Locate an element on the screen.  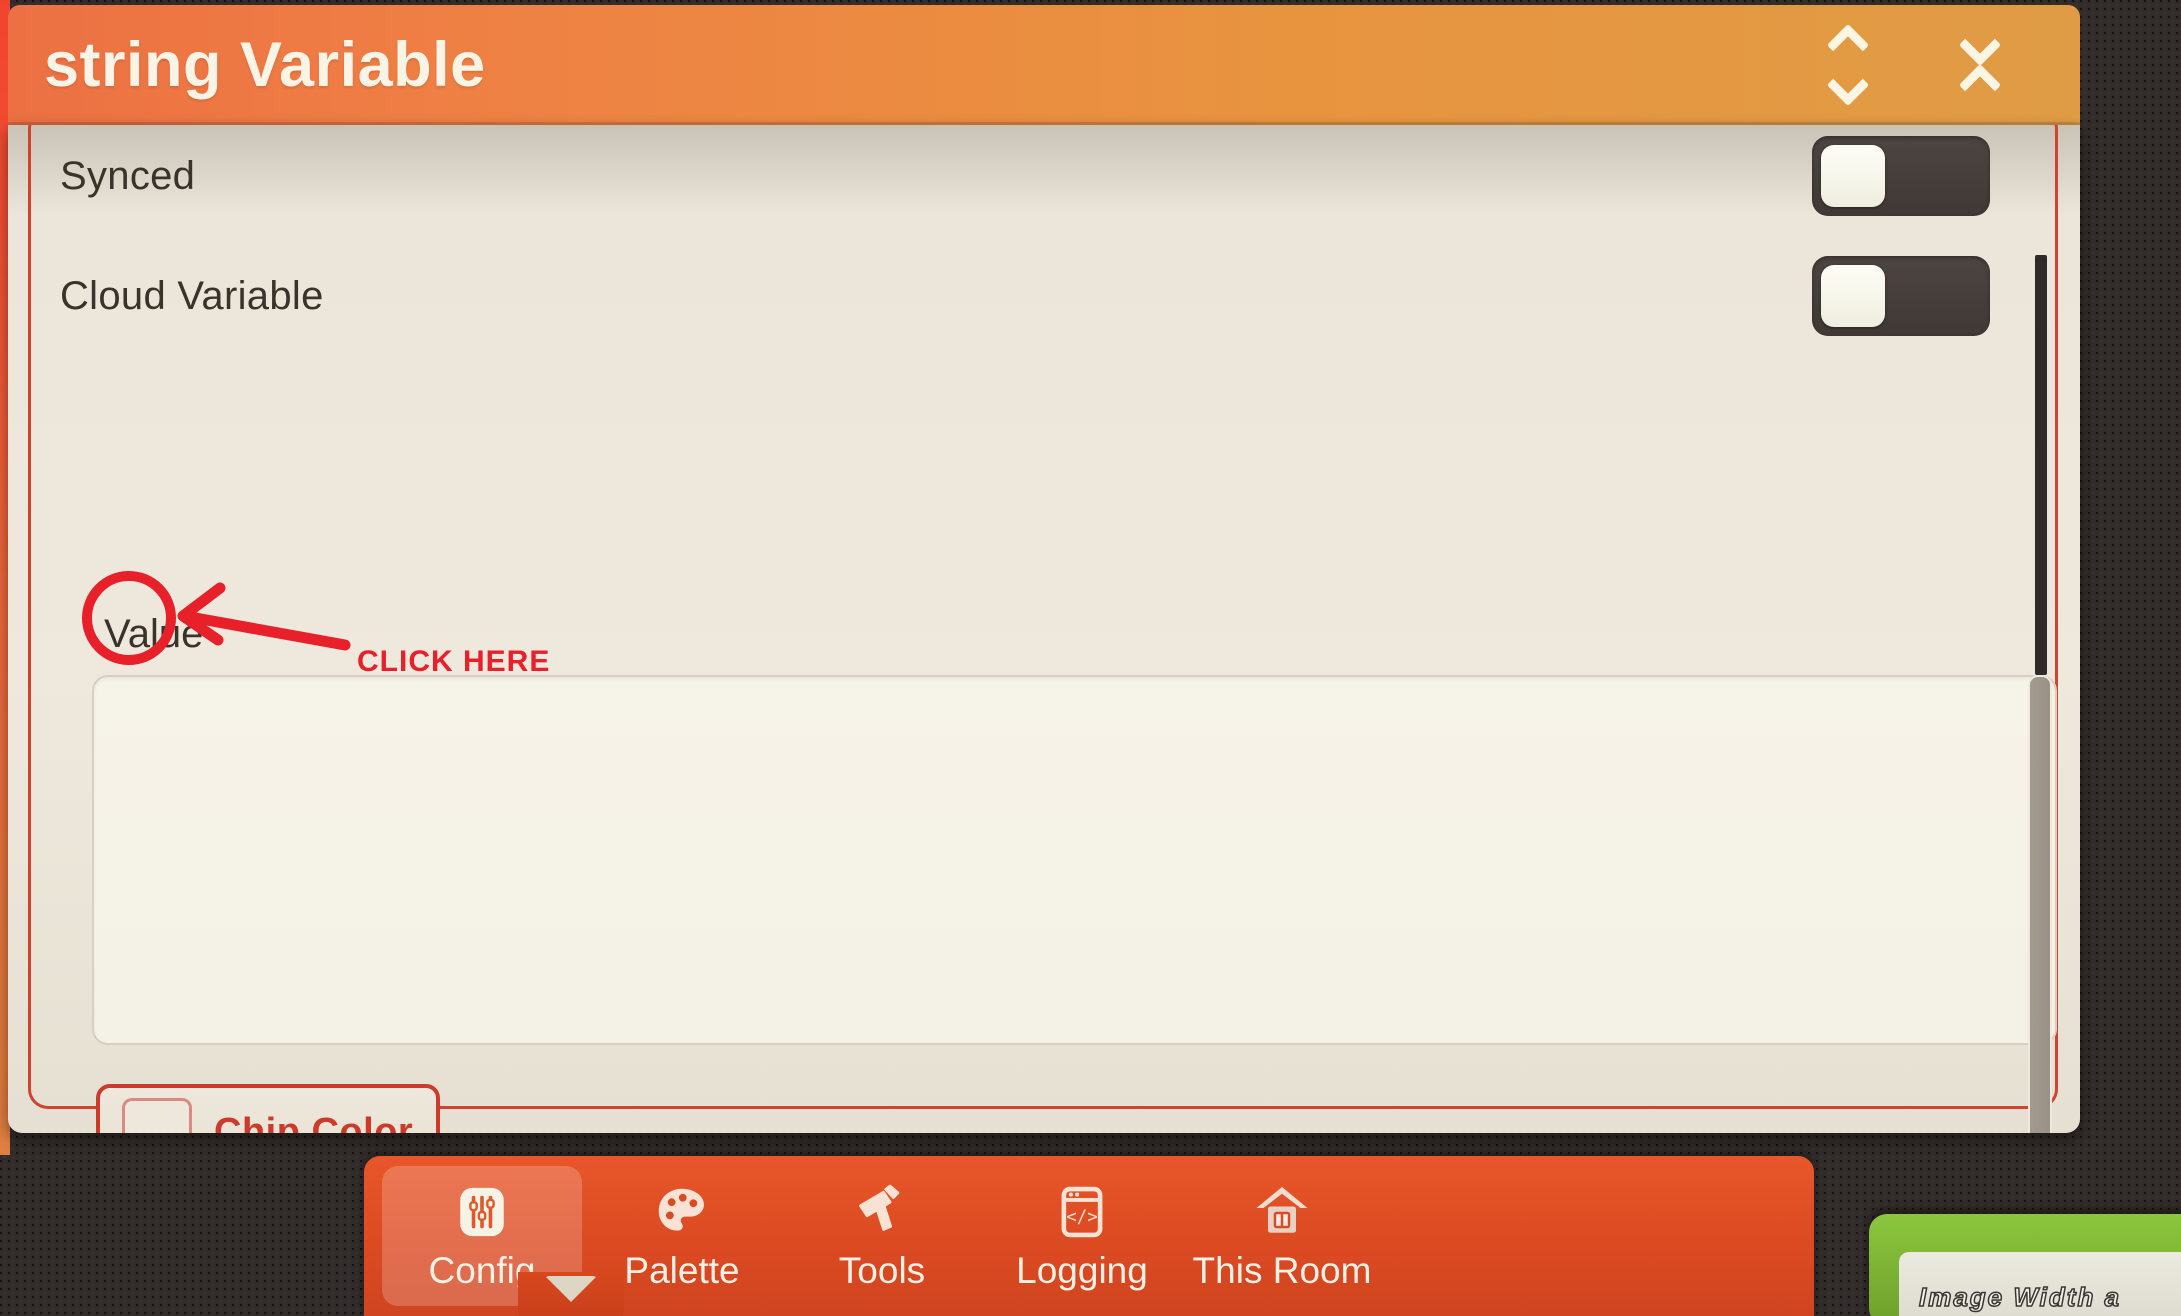
nav-label-logging: Logging is located at coordinates (1082, 1270).